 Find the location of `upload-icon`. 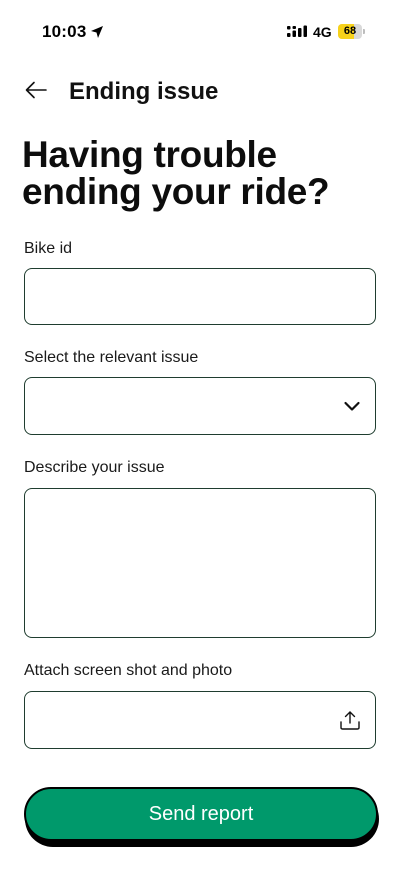

upload-icon is located at coordinates (350, 720).